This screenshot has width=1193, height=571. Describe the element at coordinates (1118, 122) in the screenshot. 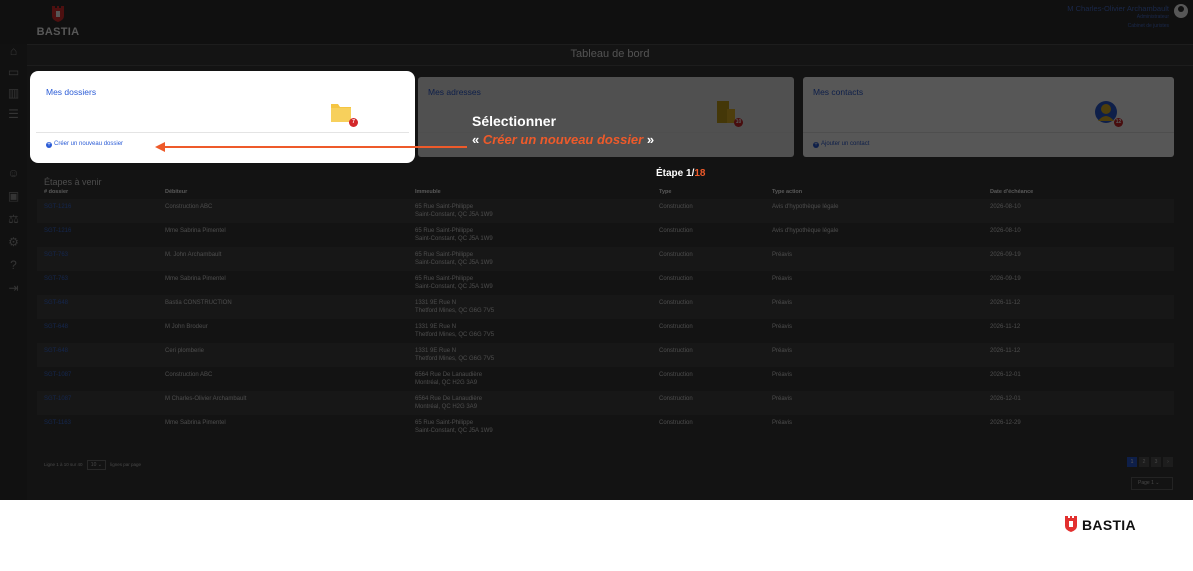

I see `card-badge: 12` at that location.